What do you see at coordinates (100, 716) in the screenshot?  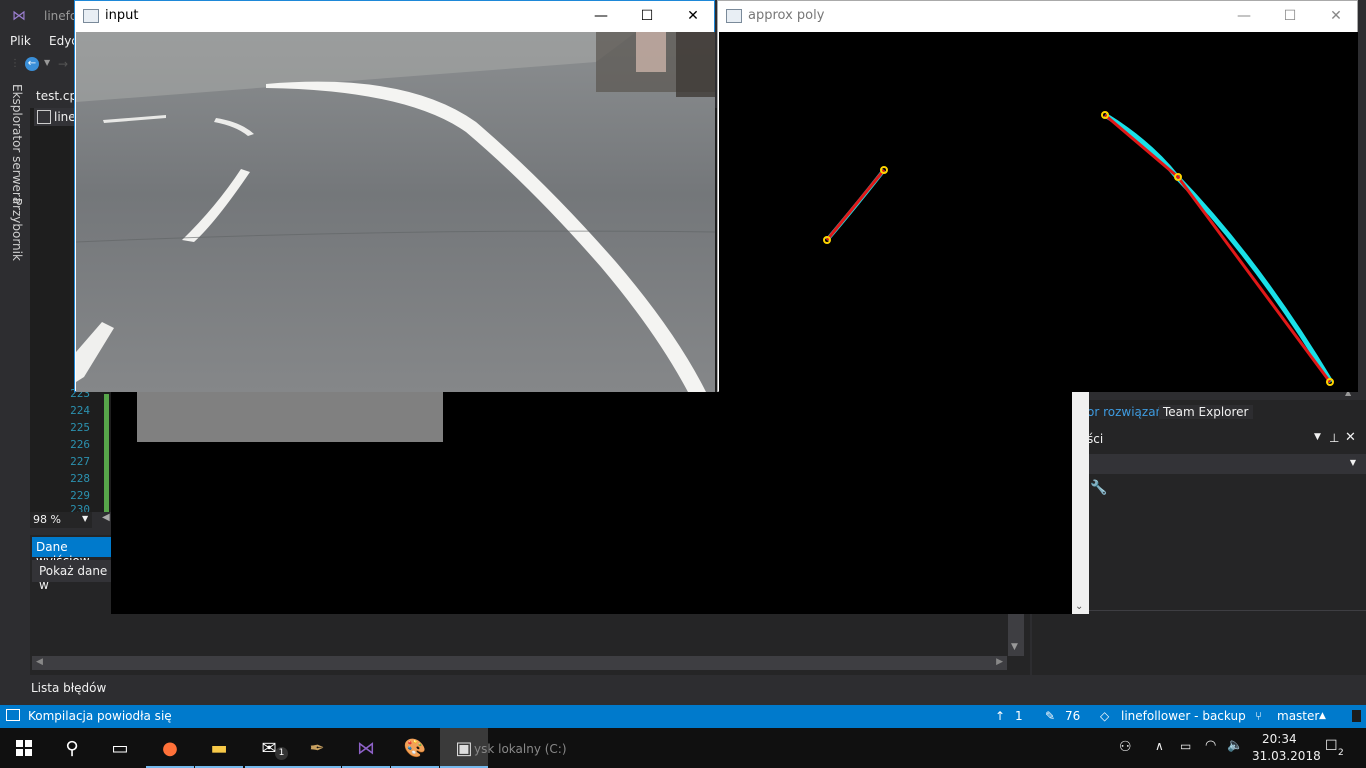 I see `build-status: Kompilacja powiodła się` at bounding box center [100, 716].